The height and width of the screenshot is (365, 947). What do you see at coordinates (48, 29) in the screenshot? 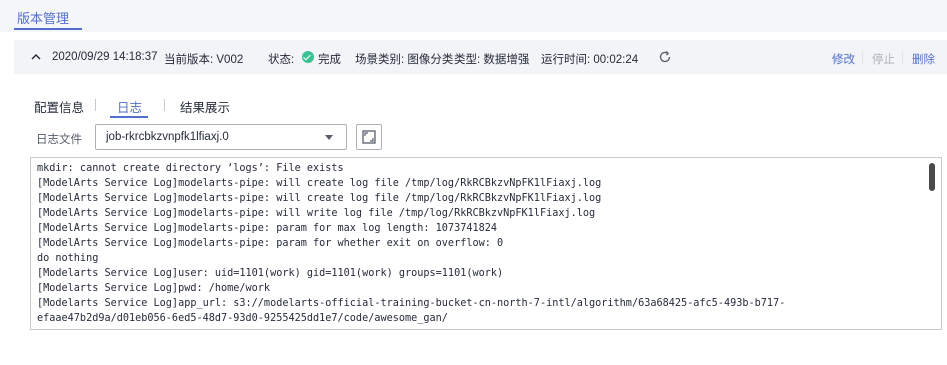
I see `active-tab-indicator` at bounding box center [48, 29].